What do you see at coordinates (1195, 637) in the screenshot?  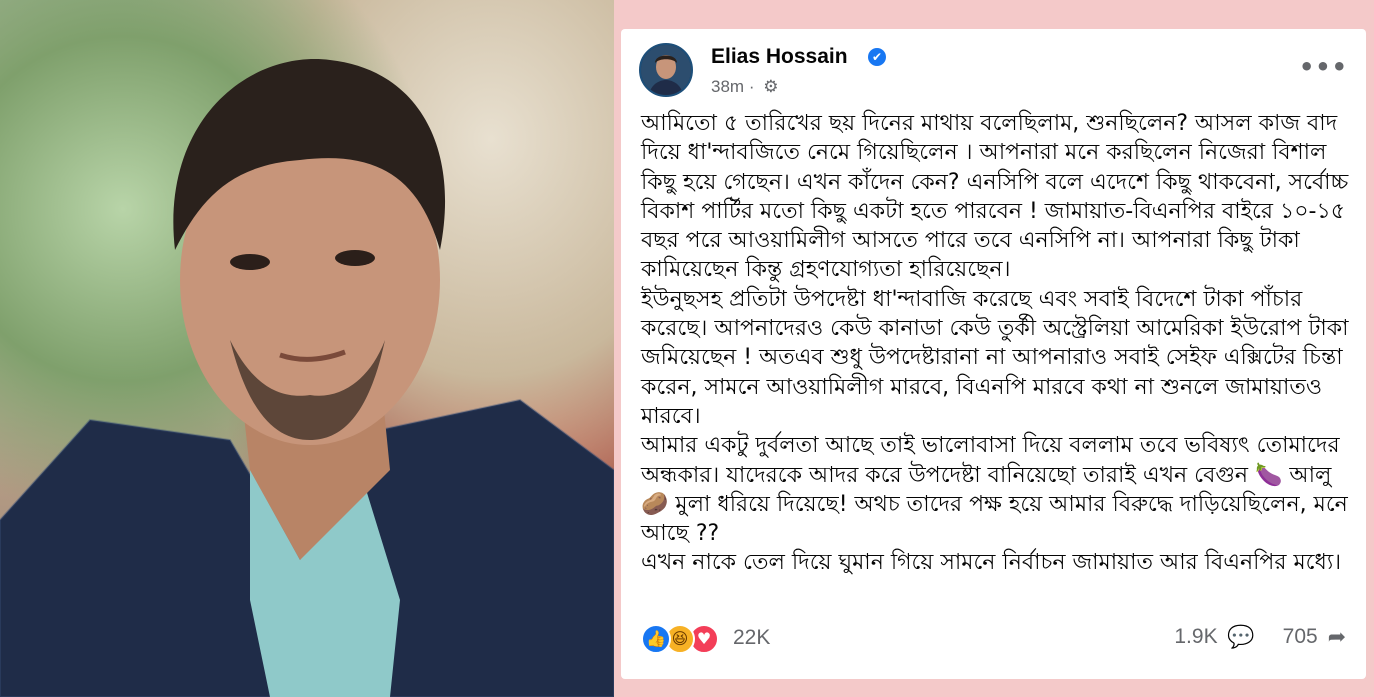 I see `comment-count: 1.9K` at bounding box center [1195, 637].